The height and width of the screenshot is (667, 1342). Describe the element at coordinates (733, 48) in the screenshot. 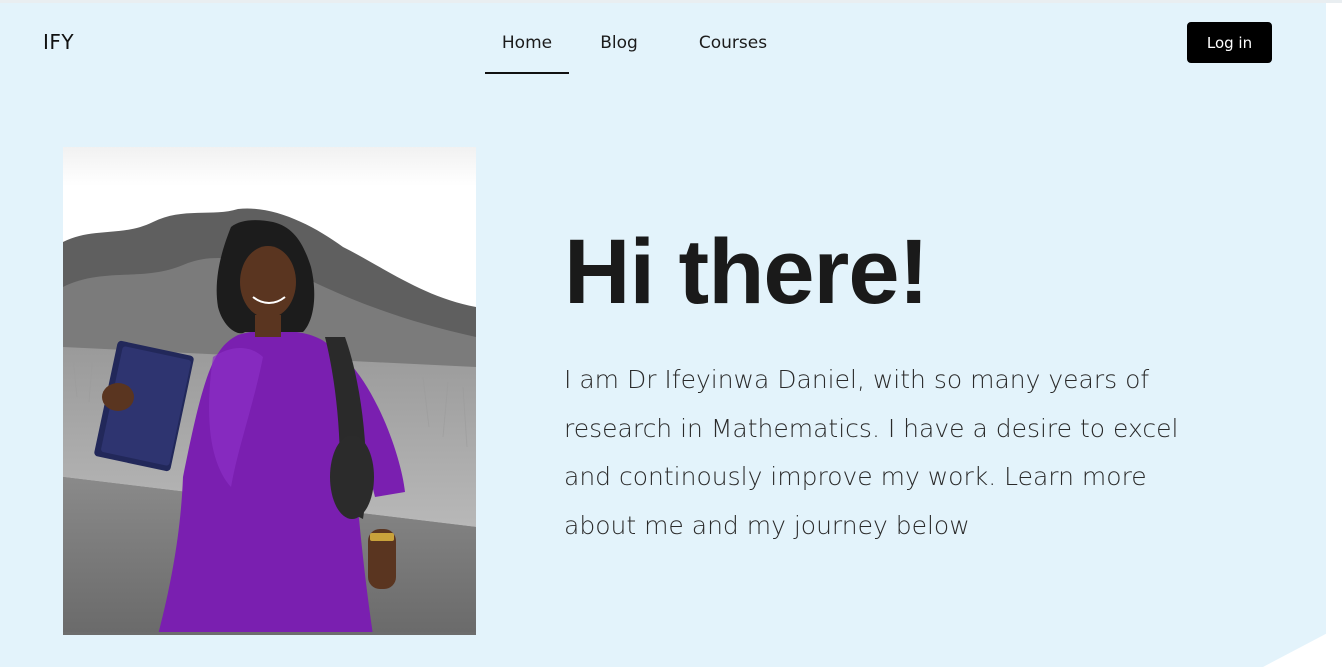

I see `nav-item-courses: Courses` at that location.